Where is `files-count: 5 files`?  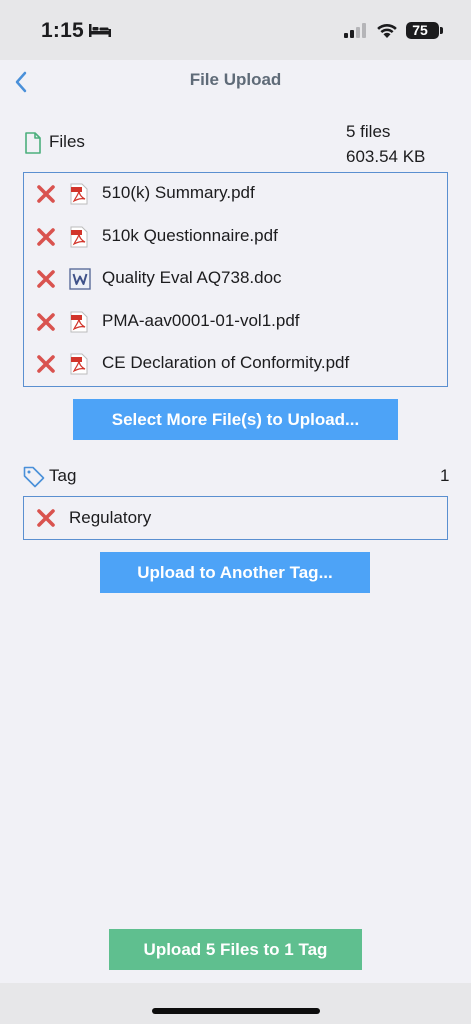 files-count: 5 files is located at coordinates (368, 131).